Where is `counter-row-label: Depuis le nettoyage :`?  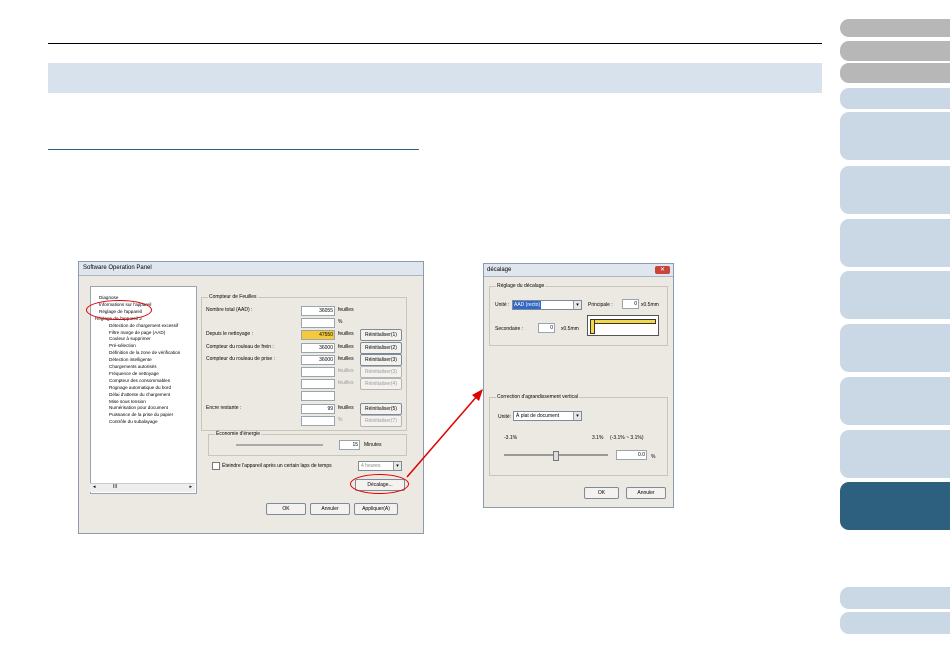 counter-row-label: Depuis le nettoyage : is located at coordinates (229, 334).